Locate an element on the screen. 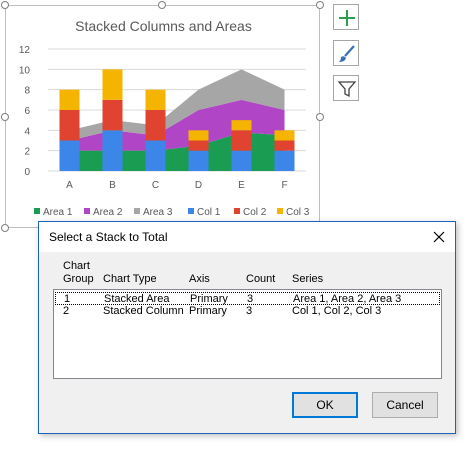 The width and height of the screenshot is (474, 454). resize-handle-top-right is located at coordinates (320, 5).